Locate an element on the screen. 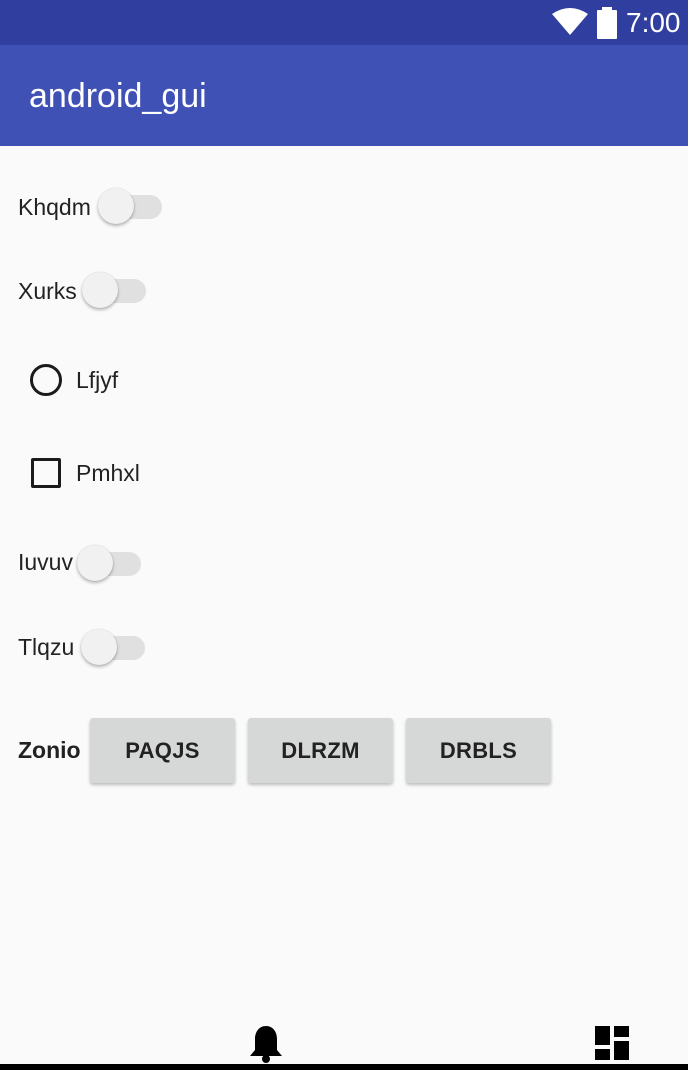  battery-icon is located at coordinates (607, 23).